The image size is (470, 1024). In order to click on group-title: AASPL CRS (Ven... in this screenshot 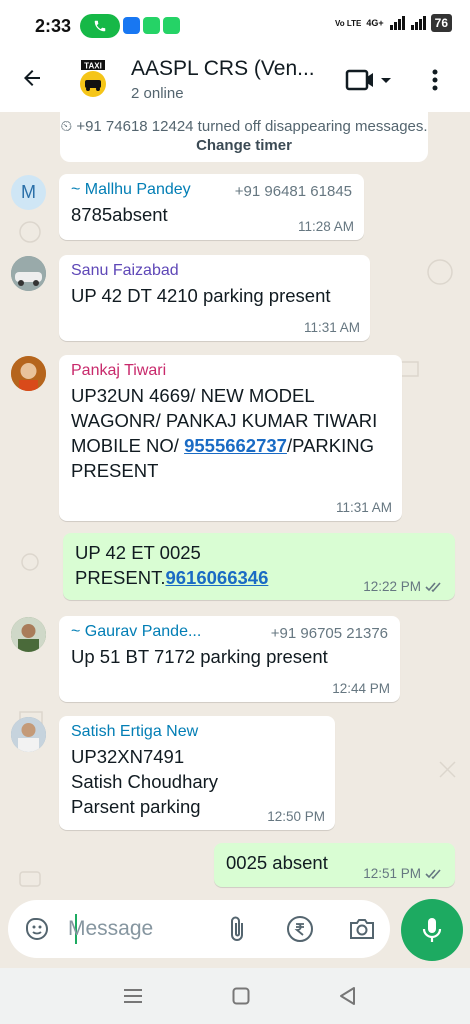, I will do `click(223, 69)`.